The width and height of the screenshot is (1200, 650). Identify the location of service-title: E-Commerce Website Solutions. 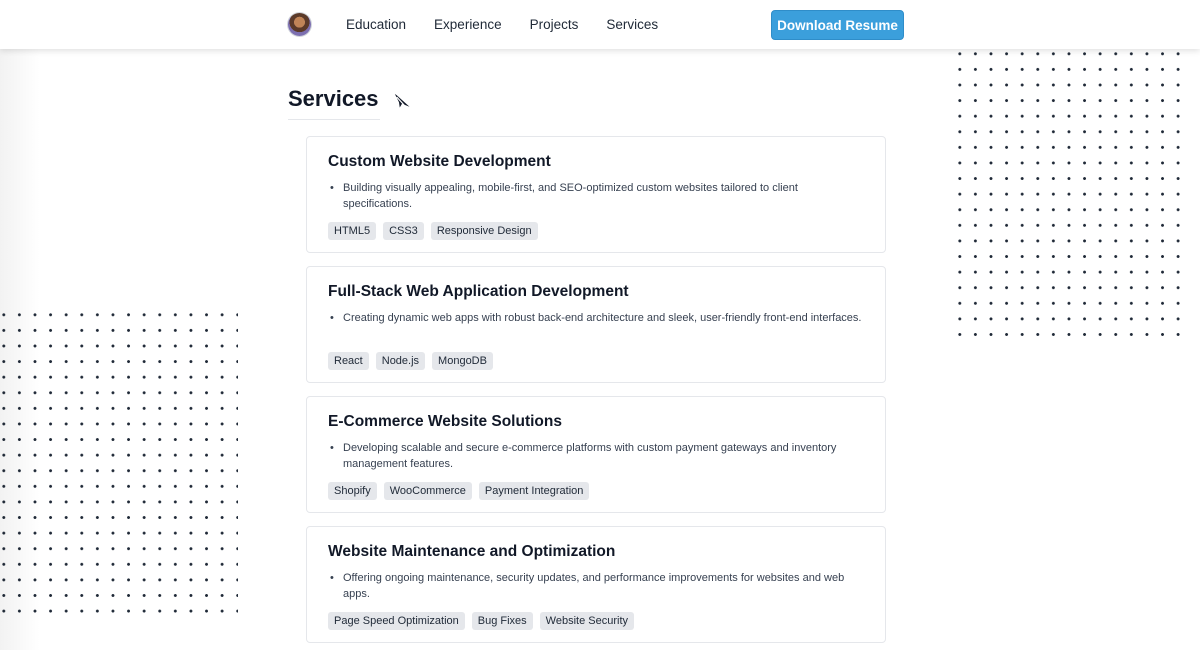
(445, 421).